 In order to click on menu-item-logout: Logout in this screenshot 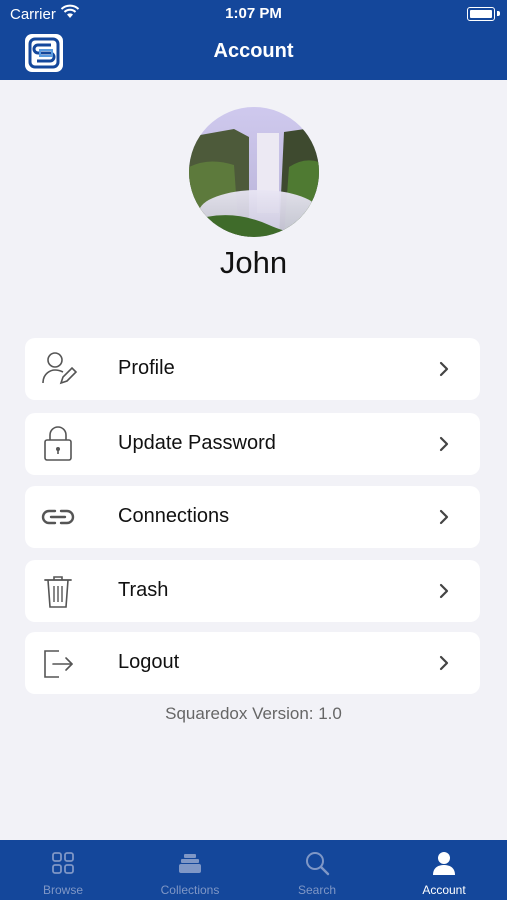, I will do `click(252, 663)`.